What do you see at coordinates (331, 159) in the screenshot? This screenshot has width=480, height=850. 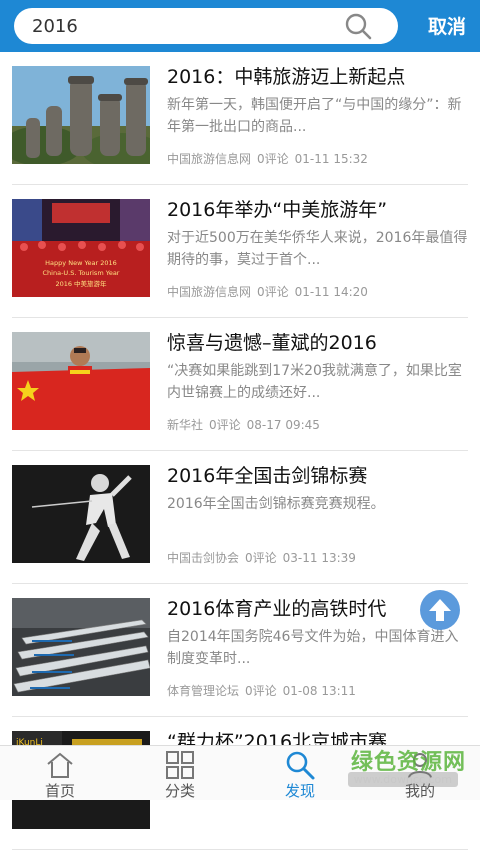 I see `article-time: 01-11 15:32` at bounding box center [331, 159].